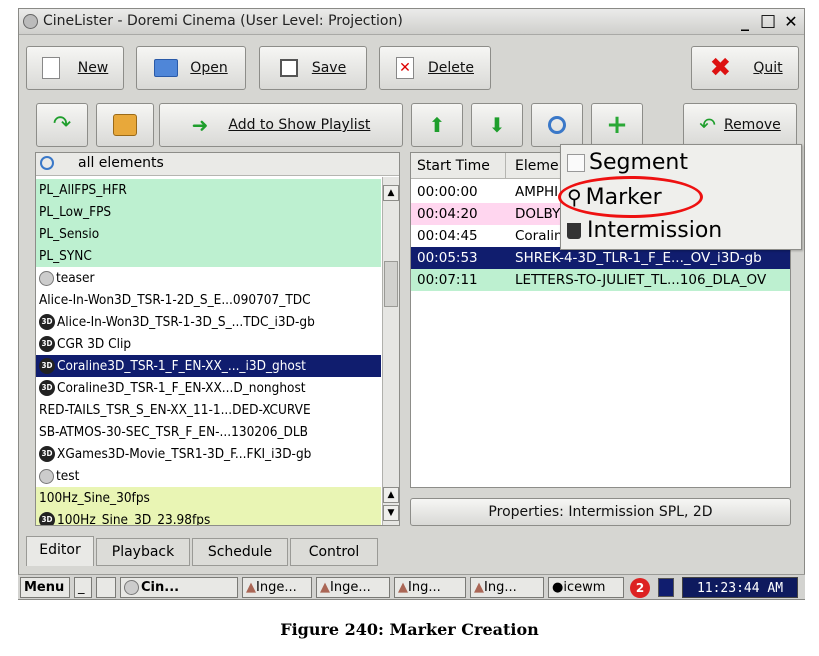 This screenshot has height=656, width=819. I want to click on playlist-element-name: AMPHI, so click(537, 192).